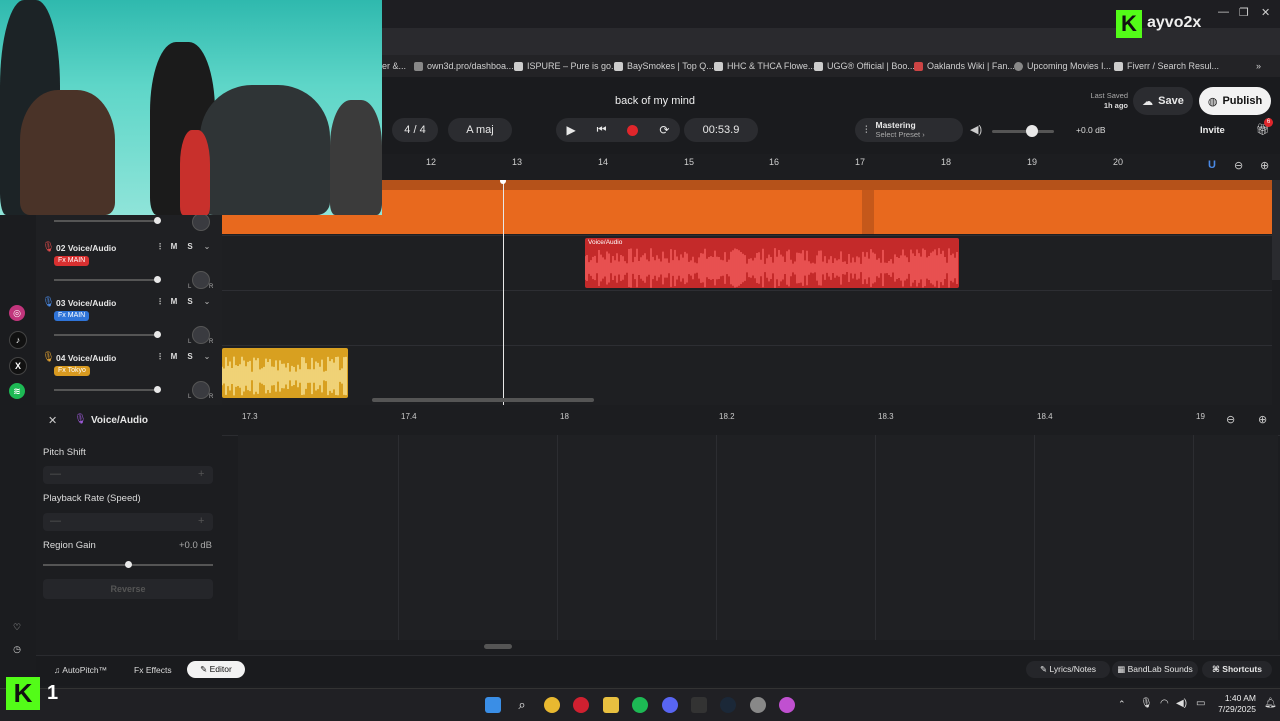 The image size is (1280, 721). Describe the element at coordinates (570, 130) in the screenshot. I see `play-icon: ▶` at that location.